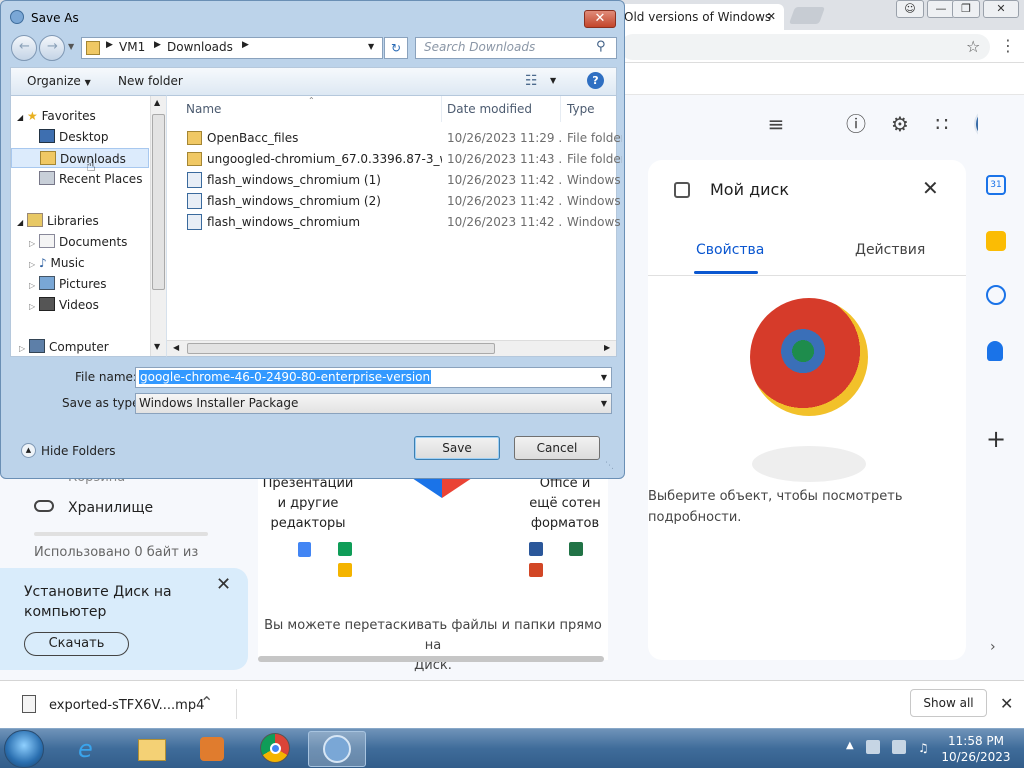 The height and width of the screenshot is (768, 1024). What do you see at coordinates (373, 403) in the screenshot?
I see `save-type-select: Windows Installer Package ▼` at bounding box center [373, 403].